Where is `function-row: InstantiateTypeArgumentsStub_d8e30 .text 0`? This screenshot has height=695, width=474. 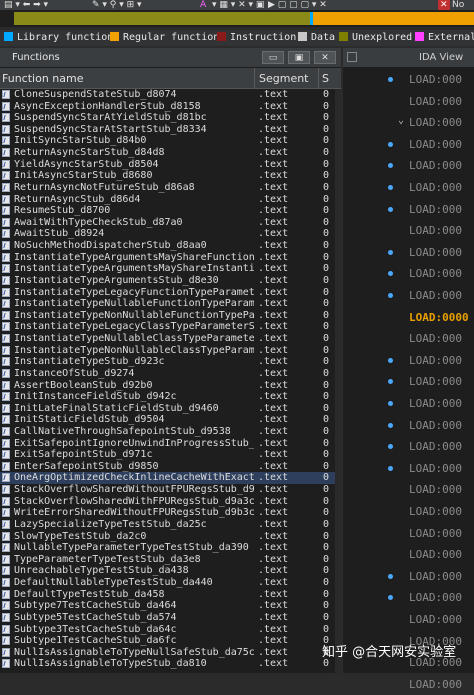 function-row: InstantiateTypeArgumentsStub_d8e30 .text 0 is located at coordinates (170, 281).